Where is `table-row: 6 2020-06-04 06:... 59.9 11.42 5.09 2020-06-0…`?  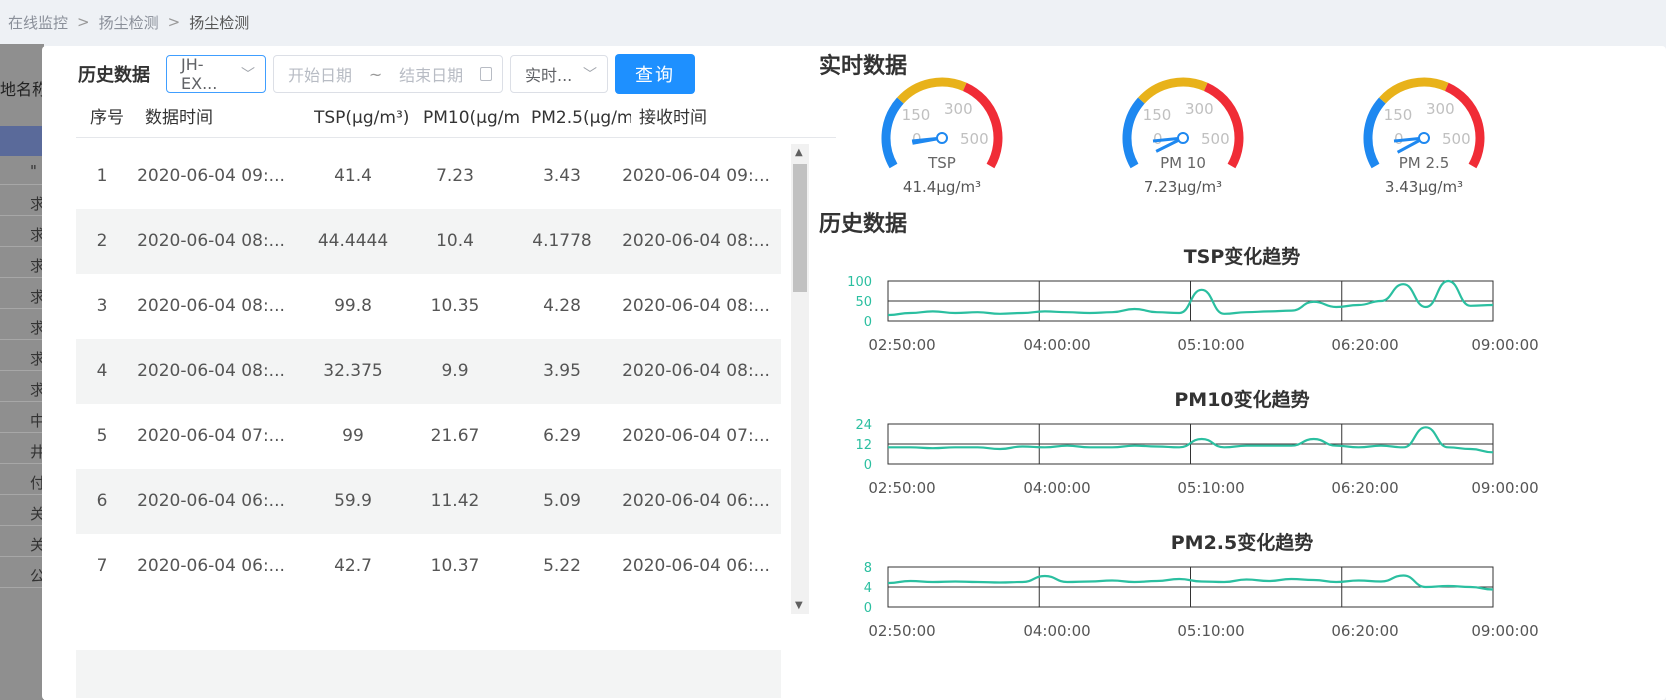
table-row: 6 2020-06-04 06:... 59.9 11.42 5.09 2020-06-0… is located at coordinates (428, 501).